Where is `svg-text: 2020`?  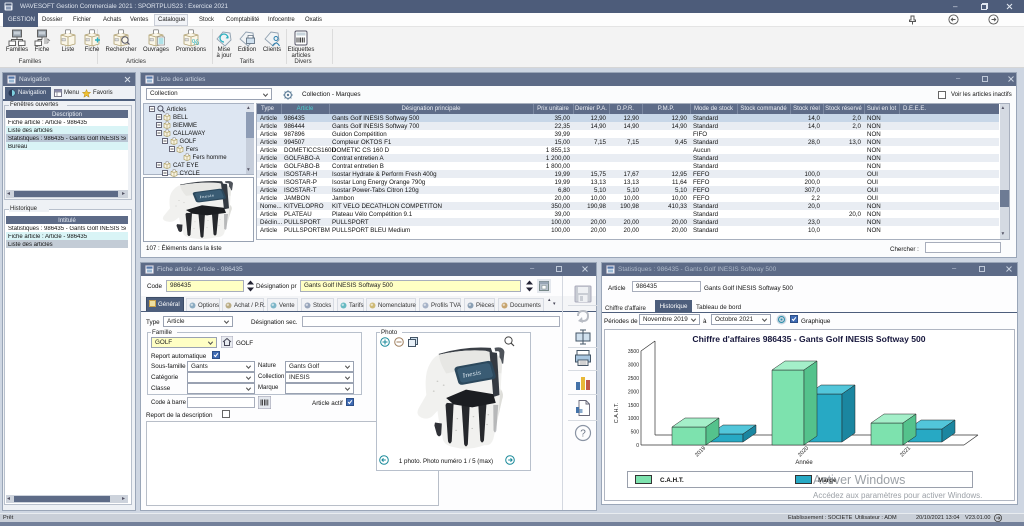
svg-text: 2020 is located at coordinates (803, 452).